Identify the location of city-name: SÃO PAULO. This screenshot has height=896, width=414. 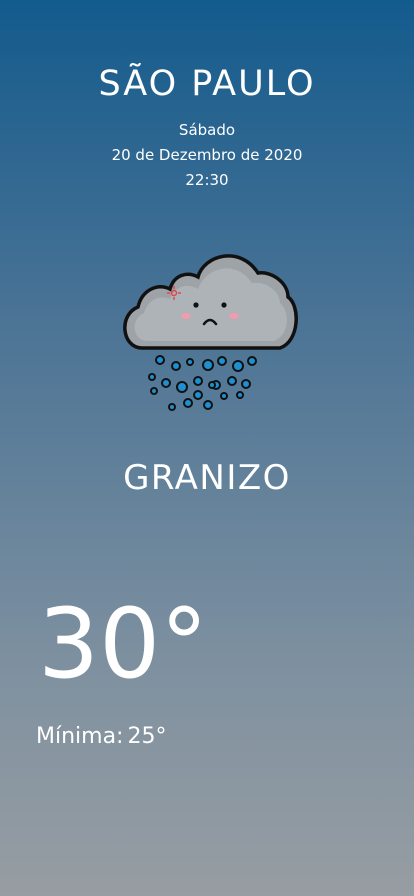
(207, 84).